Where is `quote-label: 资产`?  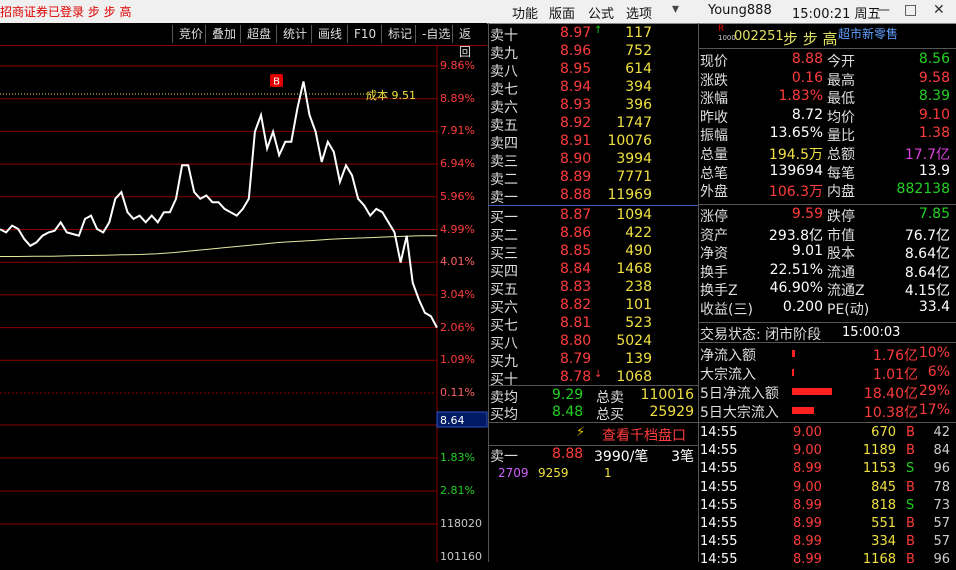
quote-label: 资产 is located at coordinates (714, 235).